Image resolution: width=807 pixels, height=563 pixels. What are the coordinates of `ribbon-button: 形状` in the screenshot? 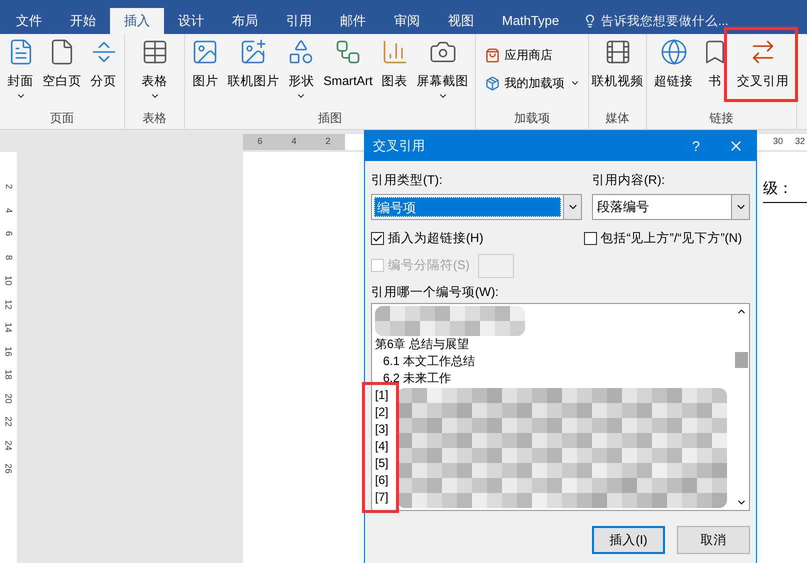 It's located at (301, 69).